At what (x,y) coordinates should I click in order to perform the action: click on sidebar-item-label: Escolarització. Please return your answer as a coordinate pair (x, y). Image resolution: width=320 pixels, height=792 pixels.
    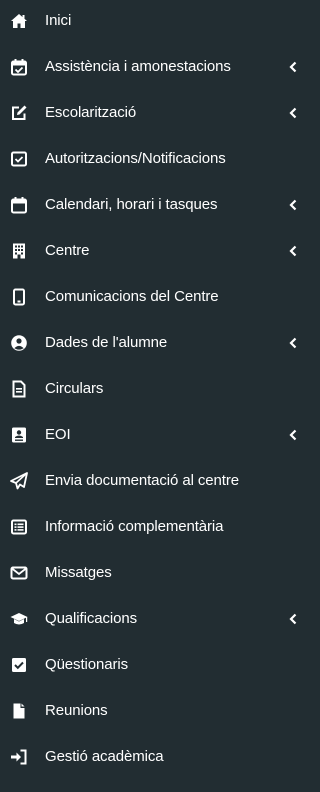
    Looking at the image, I should click on (91, 112).